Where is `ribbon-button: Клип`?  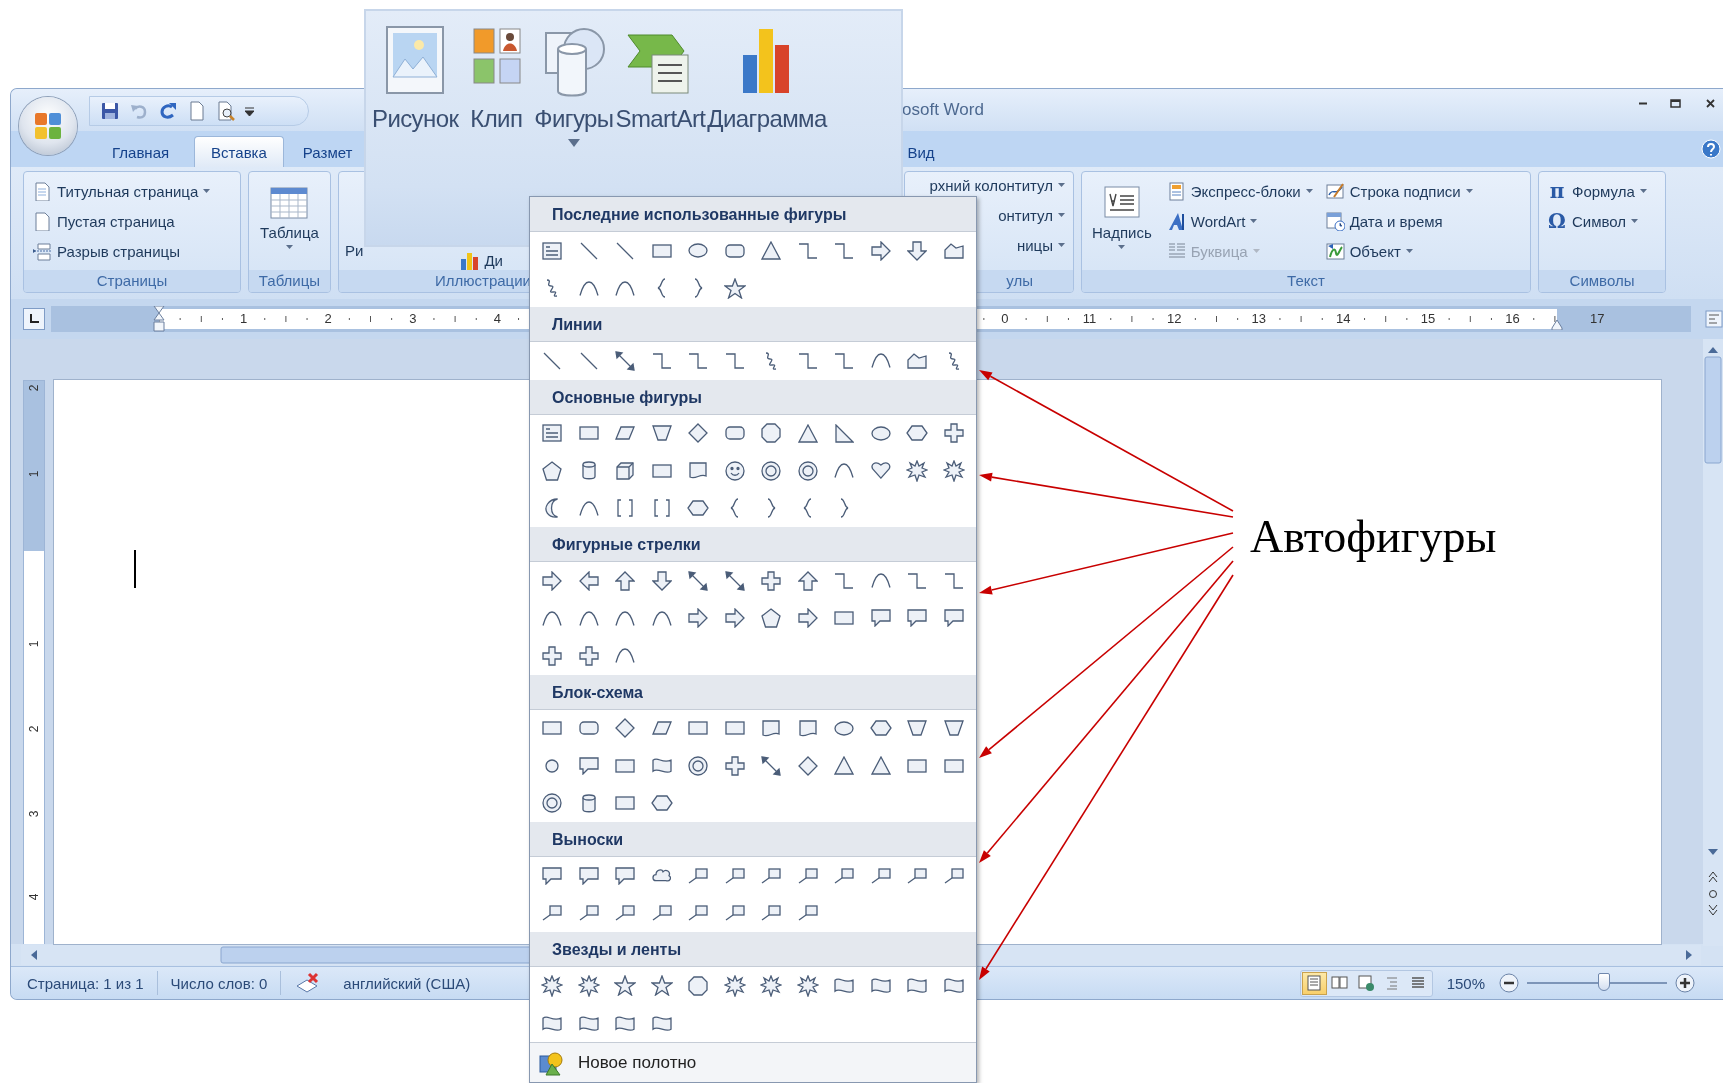
ribbon-button: Клип is located at coordinates (496, 85).